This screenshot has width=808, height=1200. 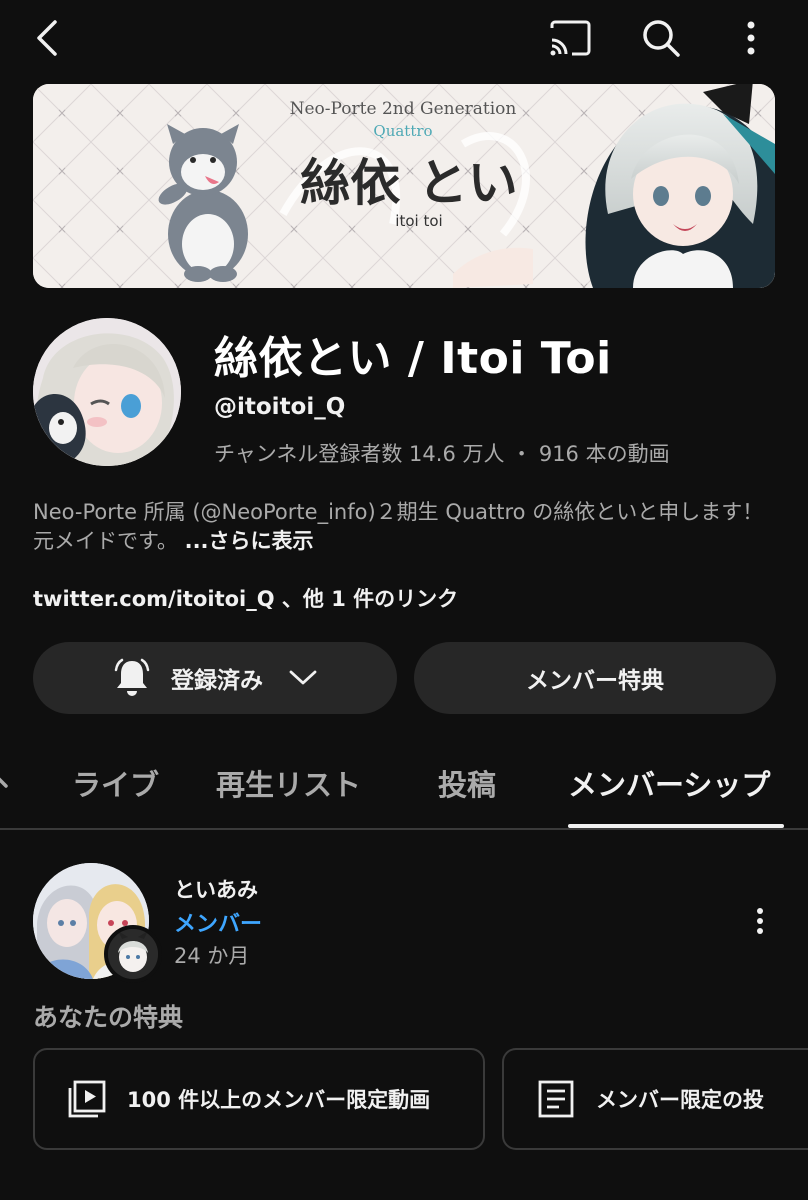 I want to click on member-duration: 24 か月, so click(x=212, y=956).